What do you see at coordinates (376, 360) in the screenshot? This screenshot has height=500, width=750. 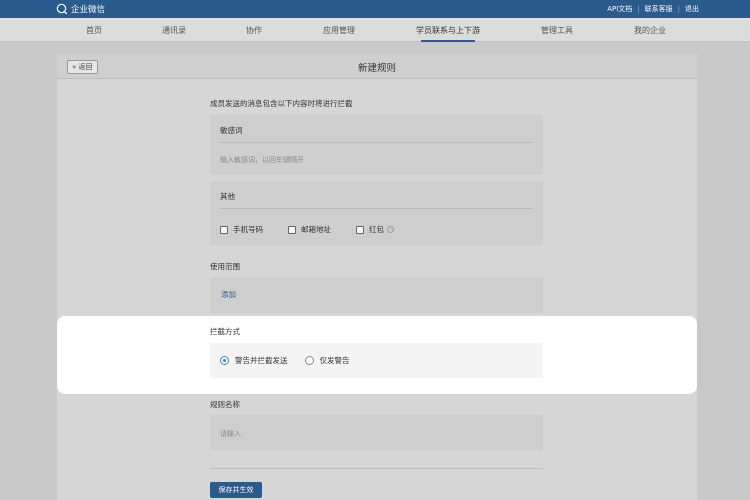 I see `intercept-method-panel: 警告并拦截发送 仅发警告` at bounding box center [376, 360].